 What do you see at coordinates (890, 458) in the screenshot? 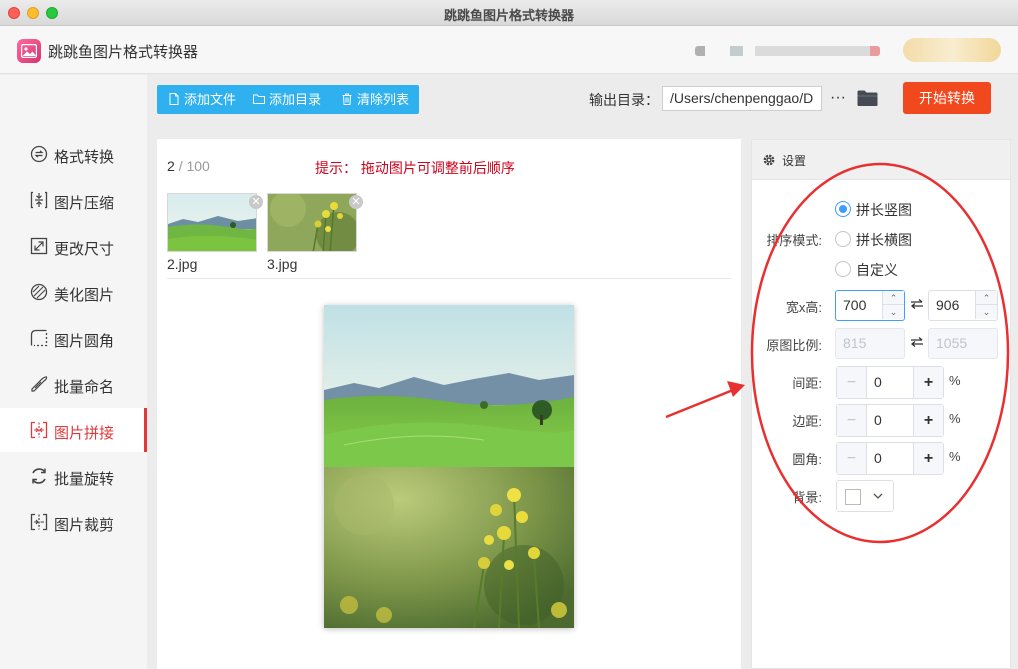
I see `radius-stepper: − 0 +` at bounding box center [890, 458].